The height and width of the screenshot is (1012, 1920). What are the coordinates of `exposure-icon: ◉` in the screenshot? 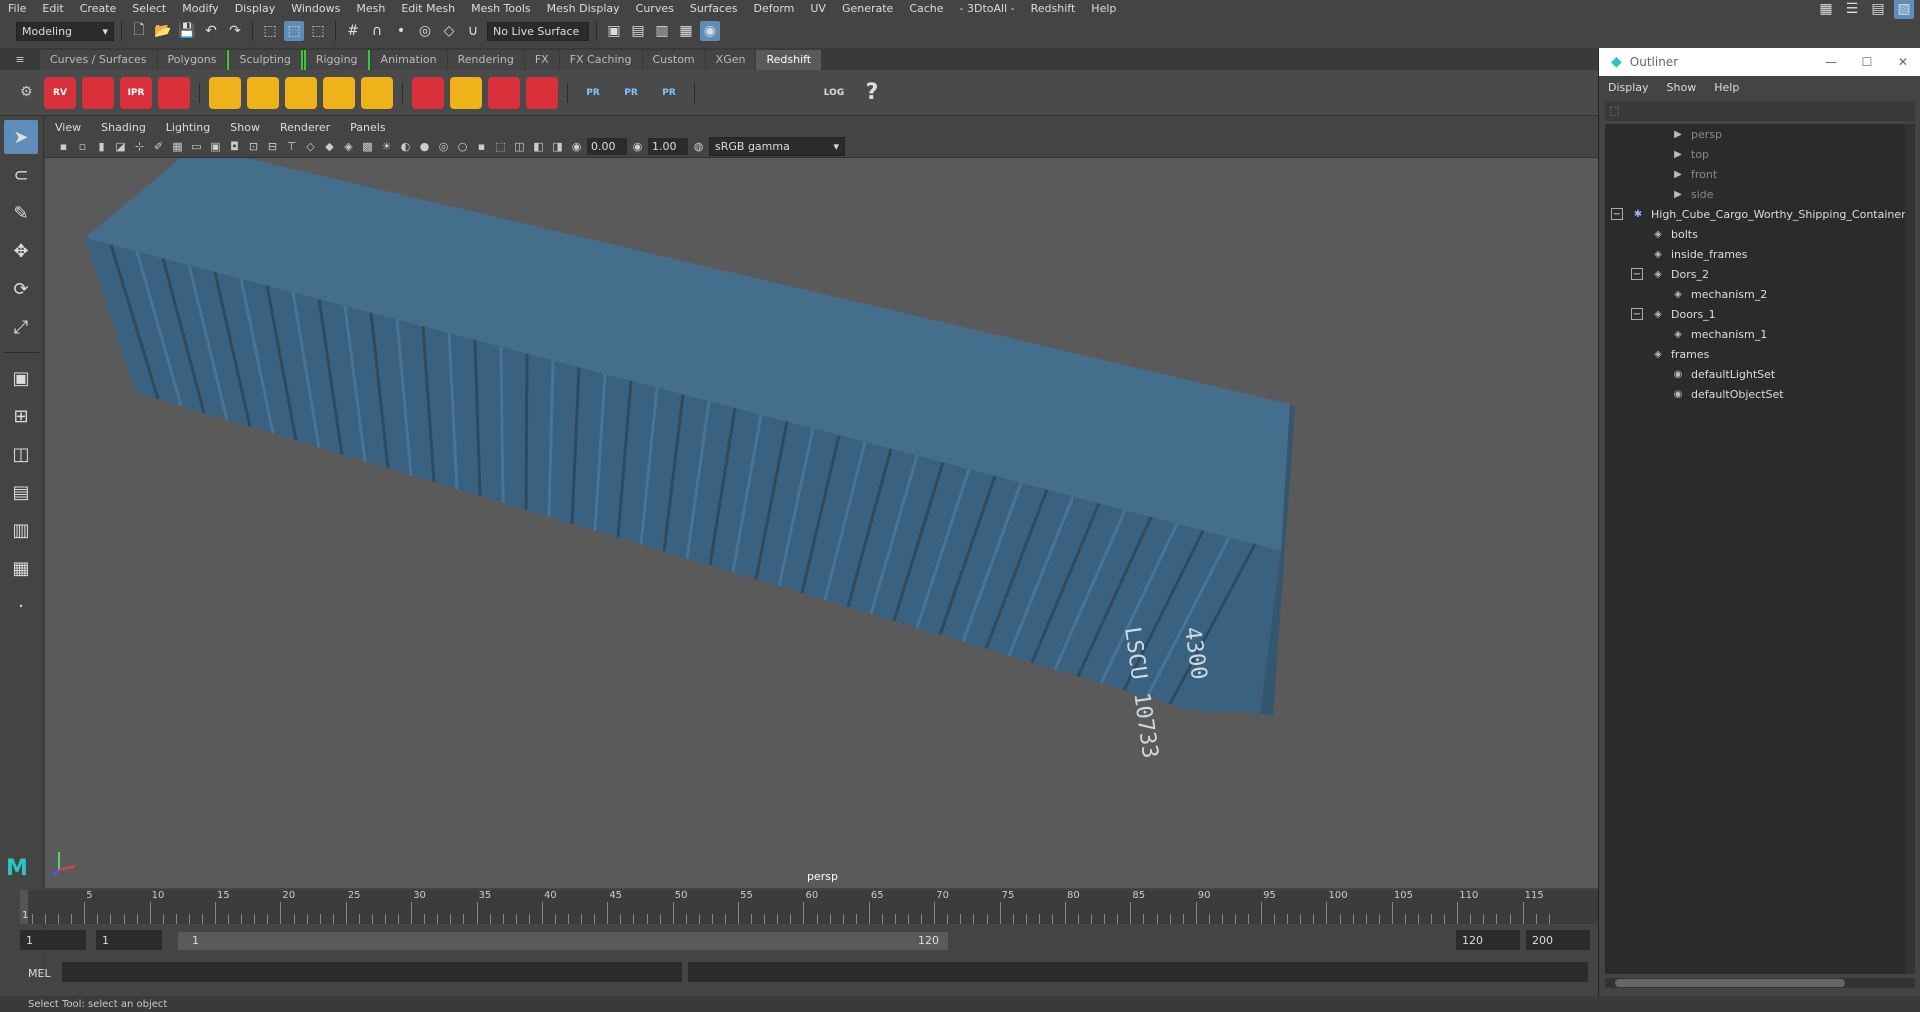 It's located at (576, 146).